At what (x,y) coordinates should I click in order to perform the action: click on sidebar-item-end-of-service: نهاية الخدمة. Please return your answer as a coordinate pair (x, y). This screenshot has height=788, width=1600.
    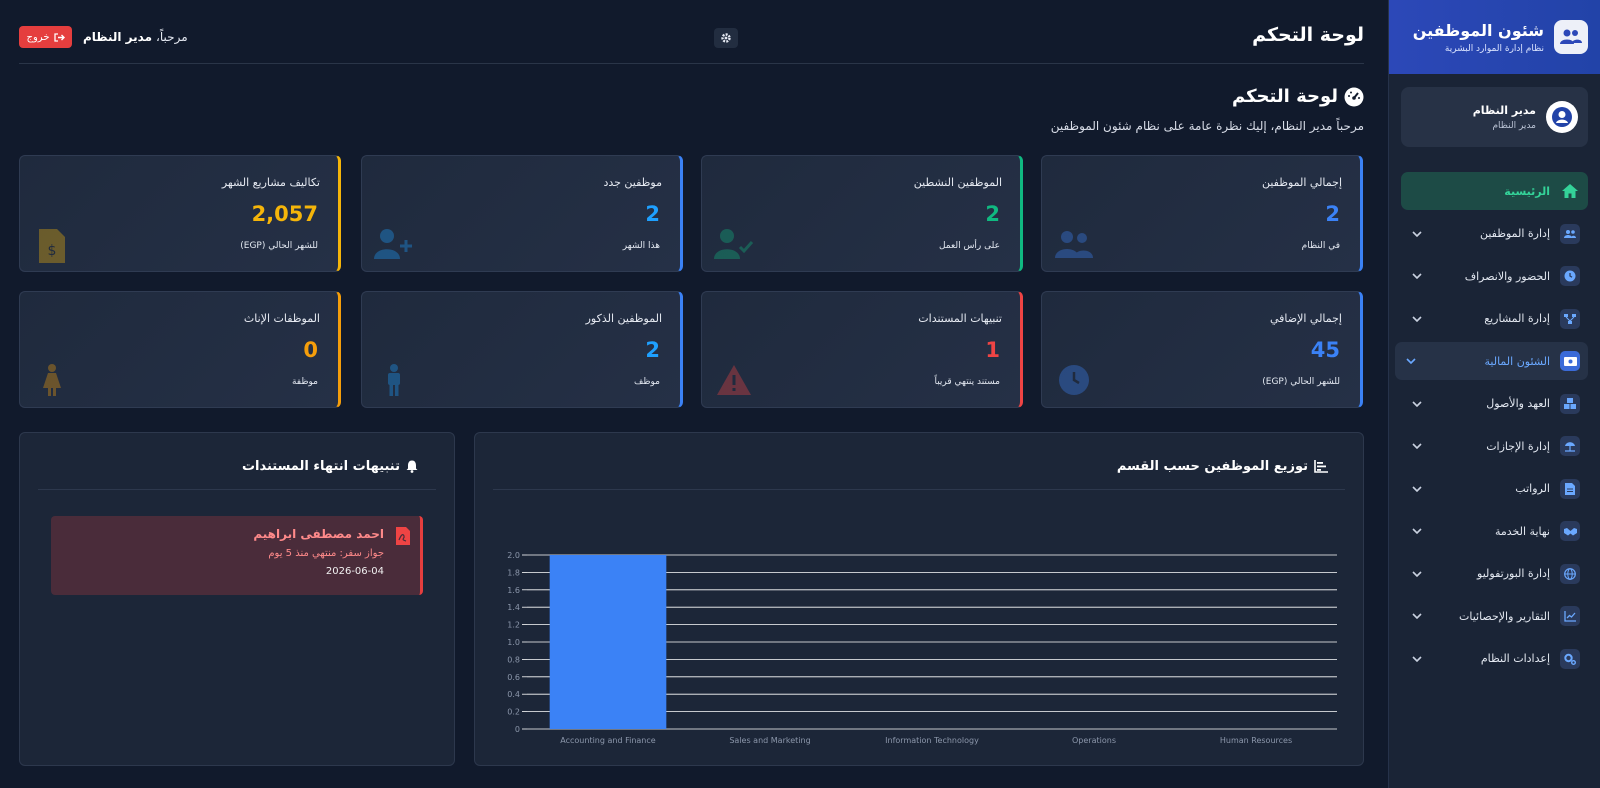
    Looking at the image, I should click on (1494, 531).